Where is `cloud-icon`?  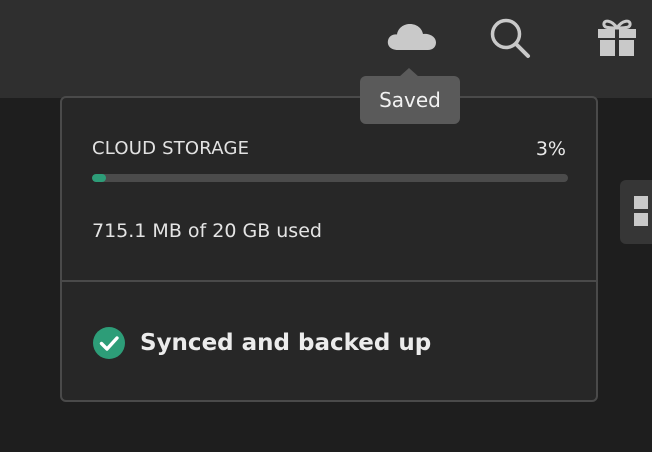
cloud-icon is located at coordinates (412, 37).